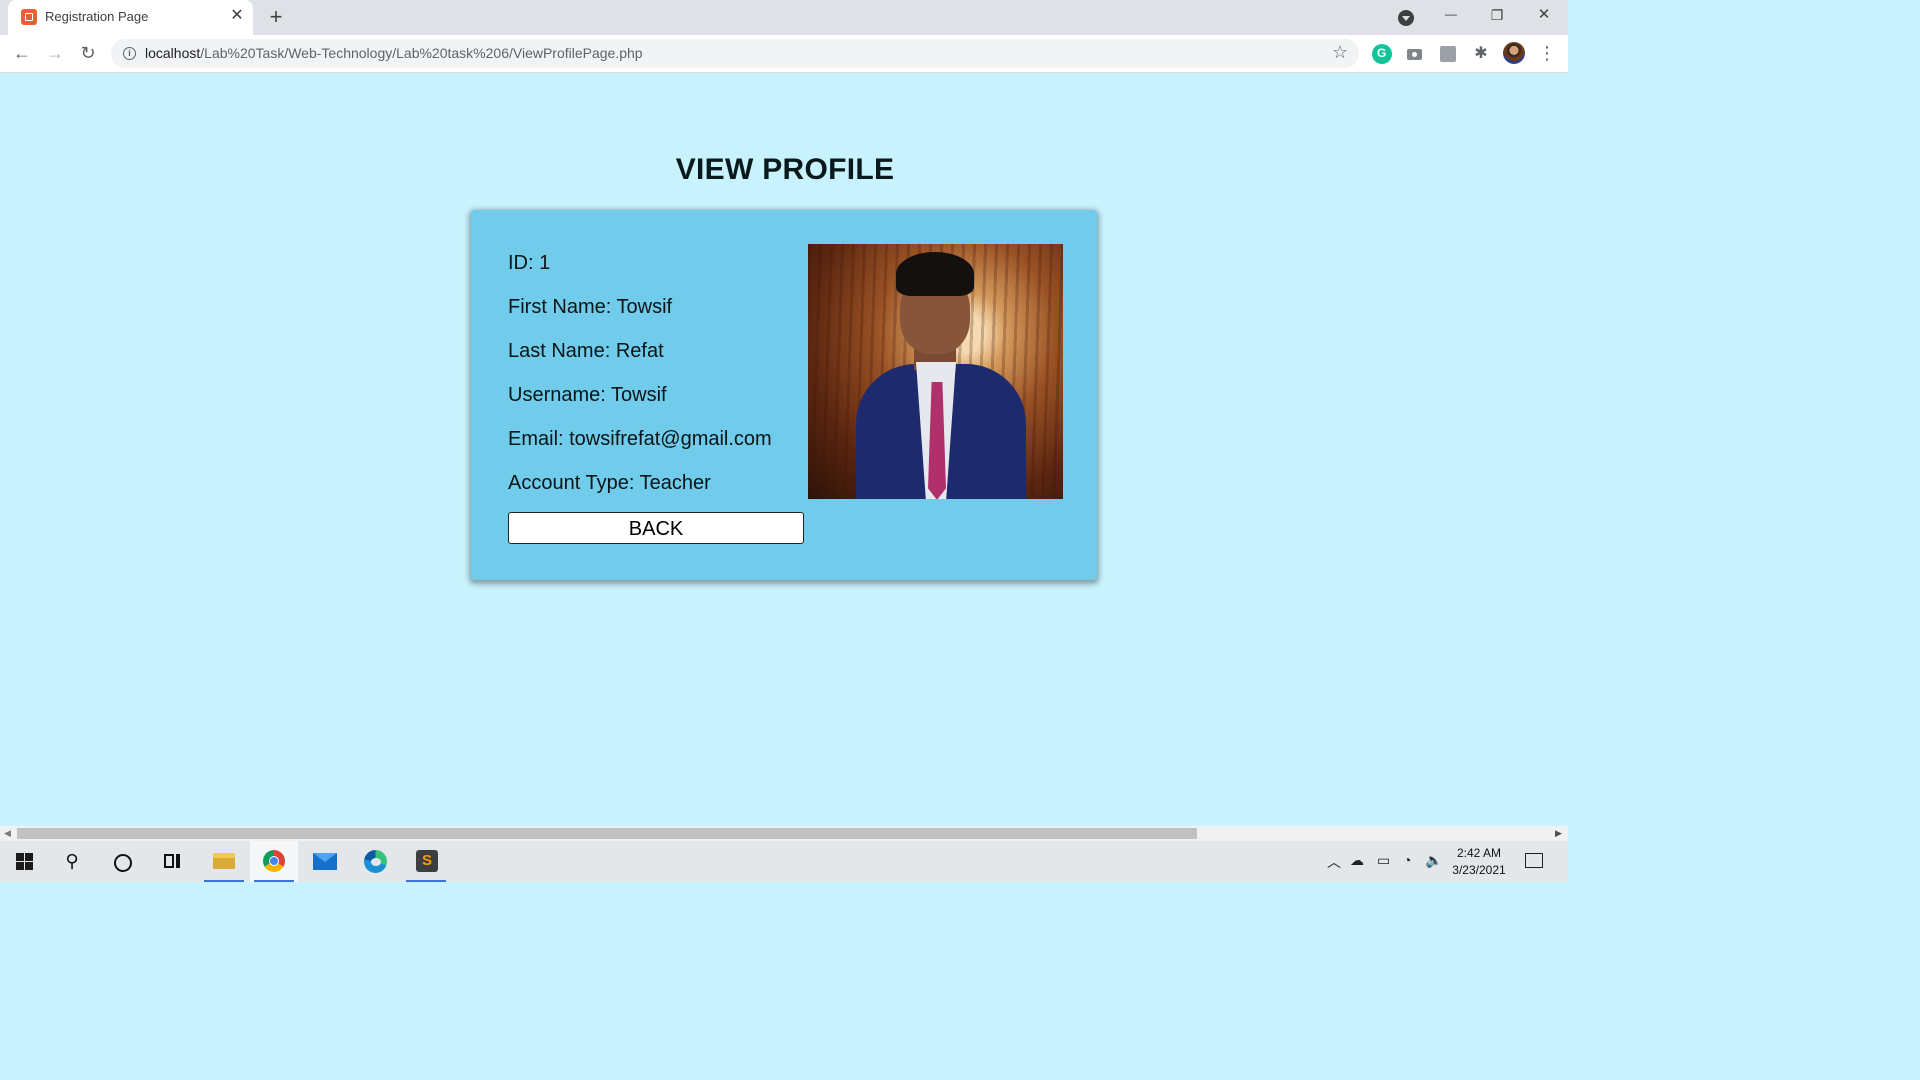  Describe the element at coordinates (1334, 862) in the screenshot. I see `show-hidden-icons-icon: ︿` at that location.